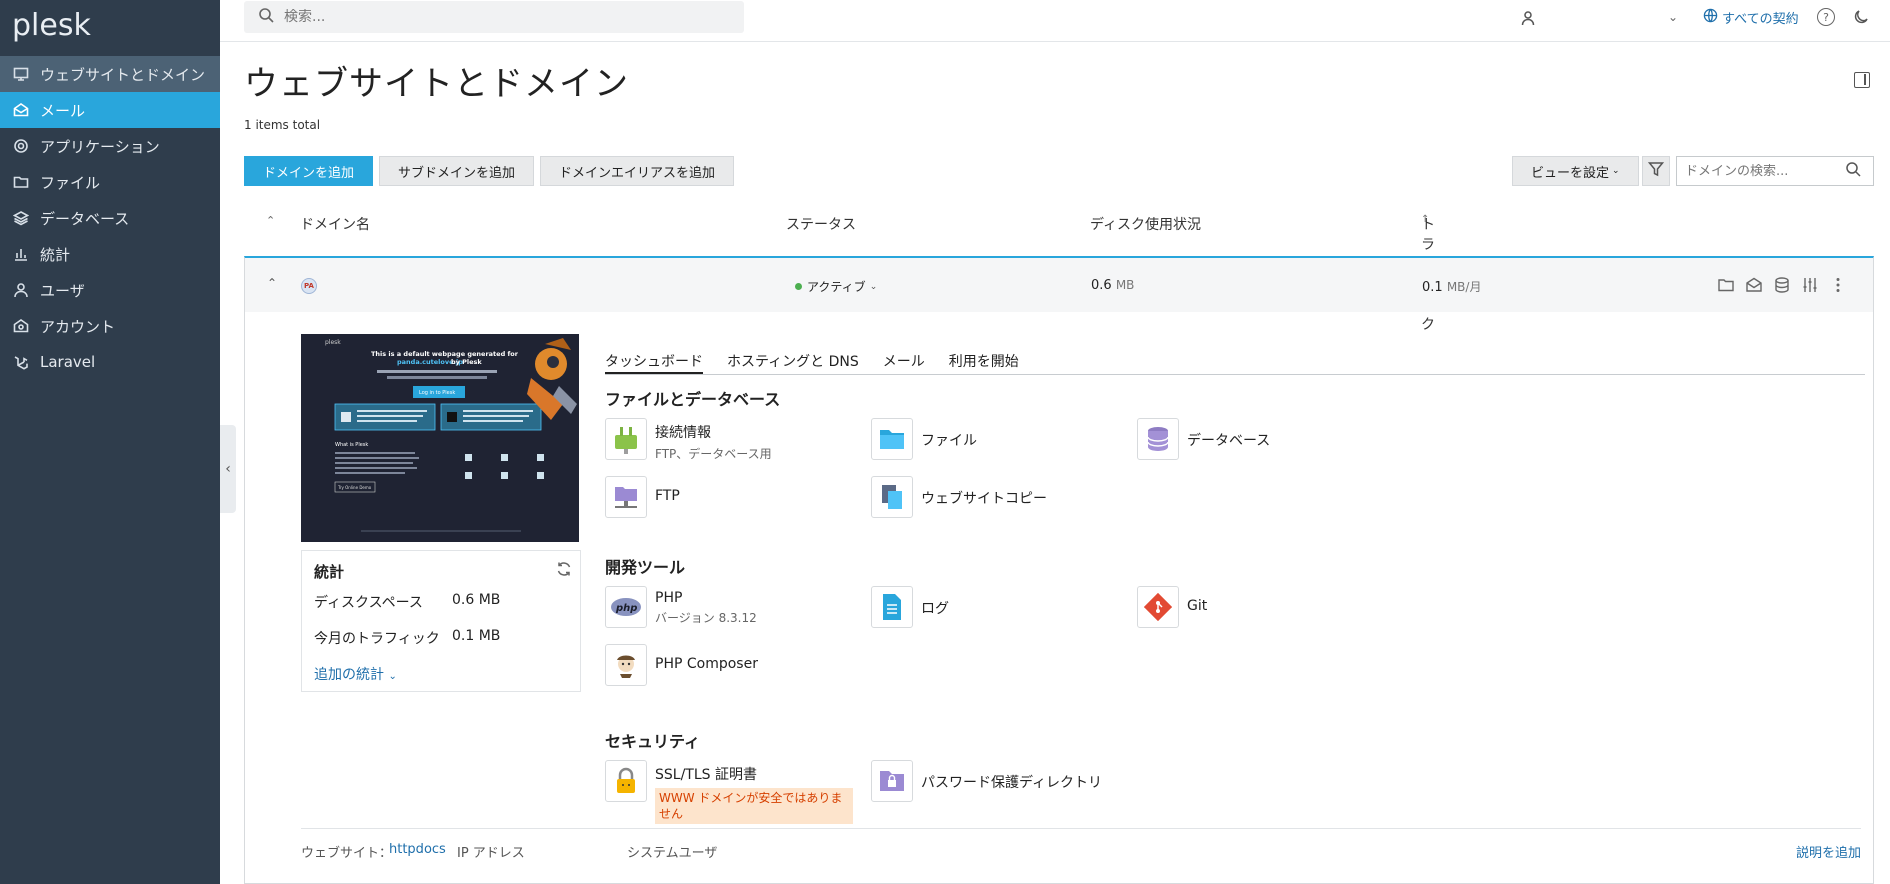 The image size is (1890, 884). What do you see at coordinates (110, 326) in the screenshot?
I see `sidebar-item-account: アカウント` at bounding box center [110, 326].